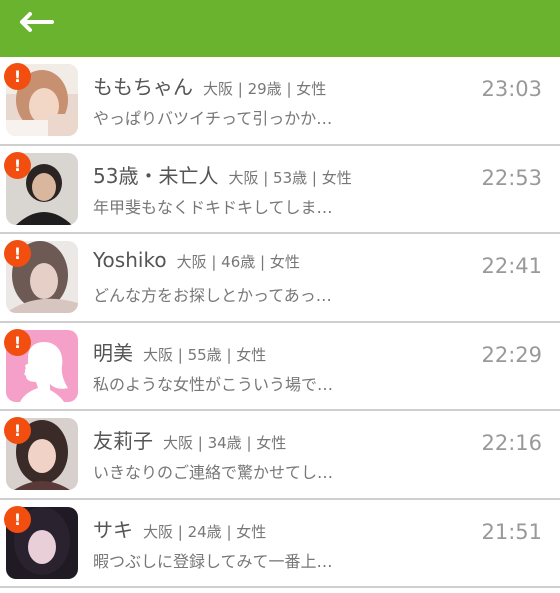 This screenshot has width=560, height=593. Describe the element at coordinates (511, 354) in the screenshot. I see `message-time: 22:29` at that location.